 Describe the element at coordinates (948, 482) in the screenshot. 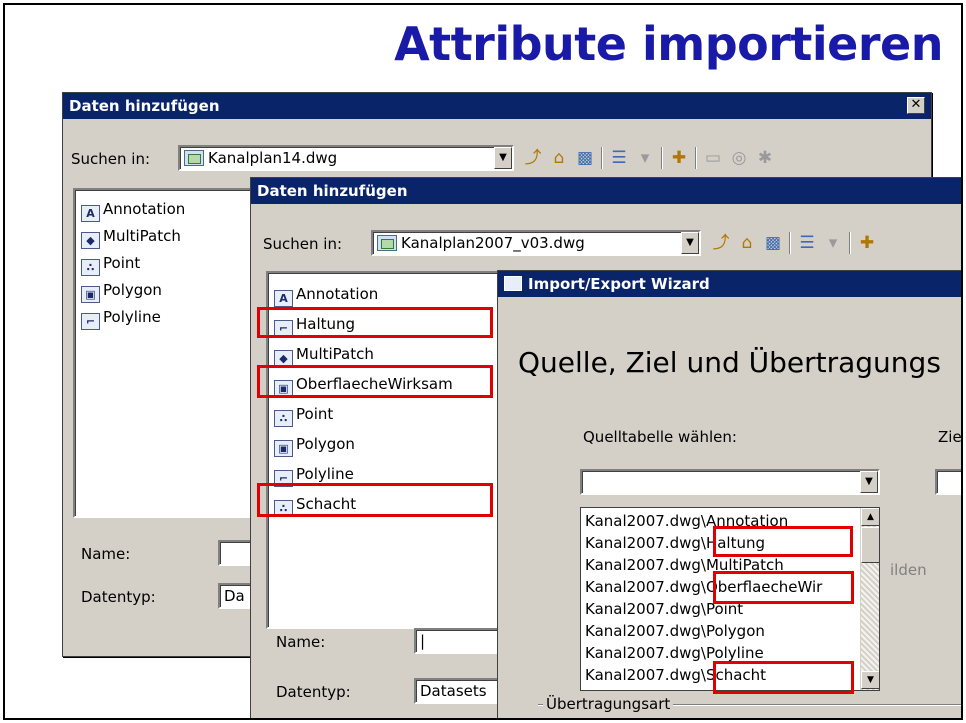

I see `target-table-combo` at that location.